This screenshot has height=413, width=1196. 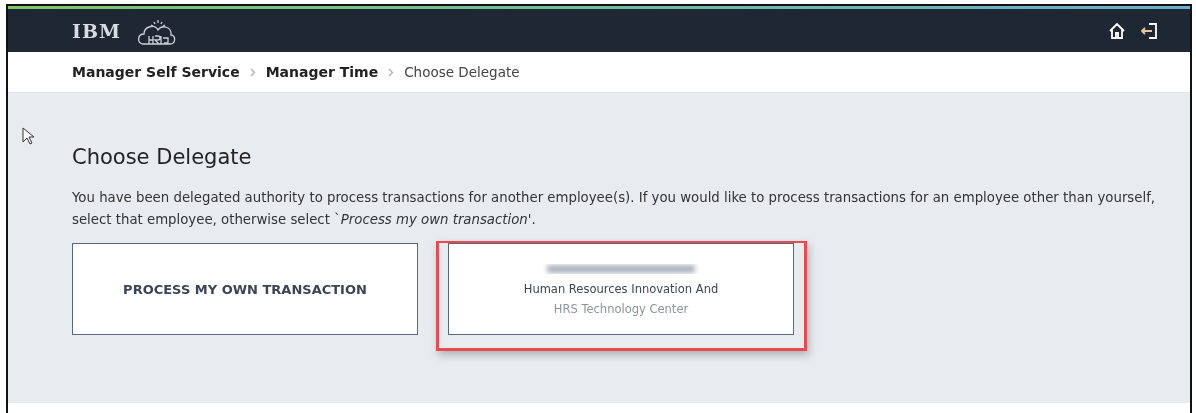 What do you see at coordinates (1117, 30) in the screenshot?
I see `home-icon` at bounding box center [1117, 30].